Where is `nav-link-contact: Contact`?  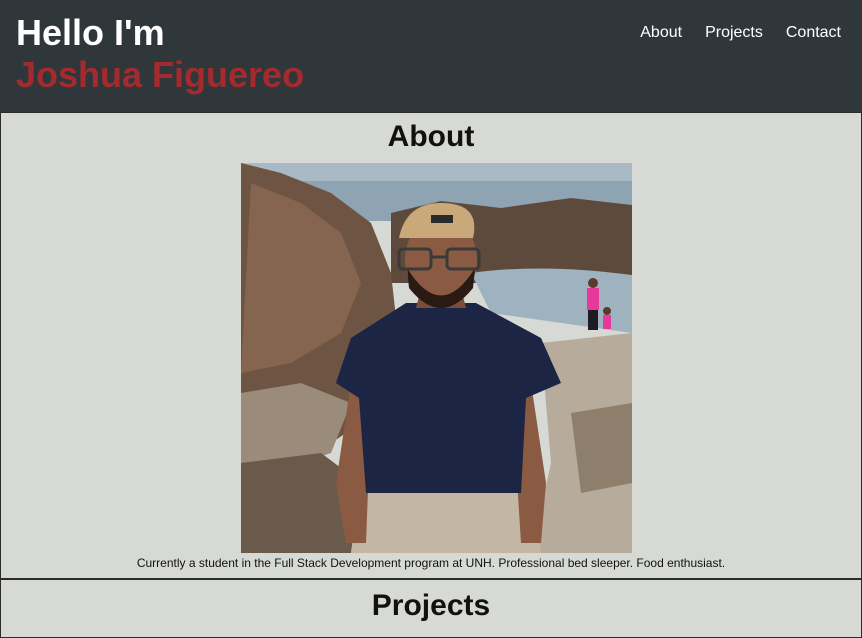
nav-link-contact: Contact is located at coordinates (813, 33).